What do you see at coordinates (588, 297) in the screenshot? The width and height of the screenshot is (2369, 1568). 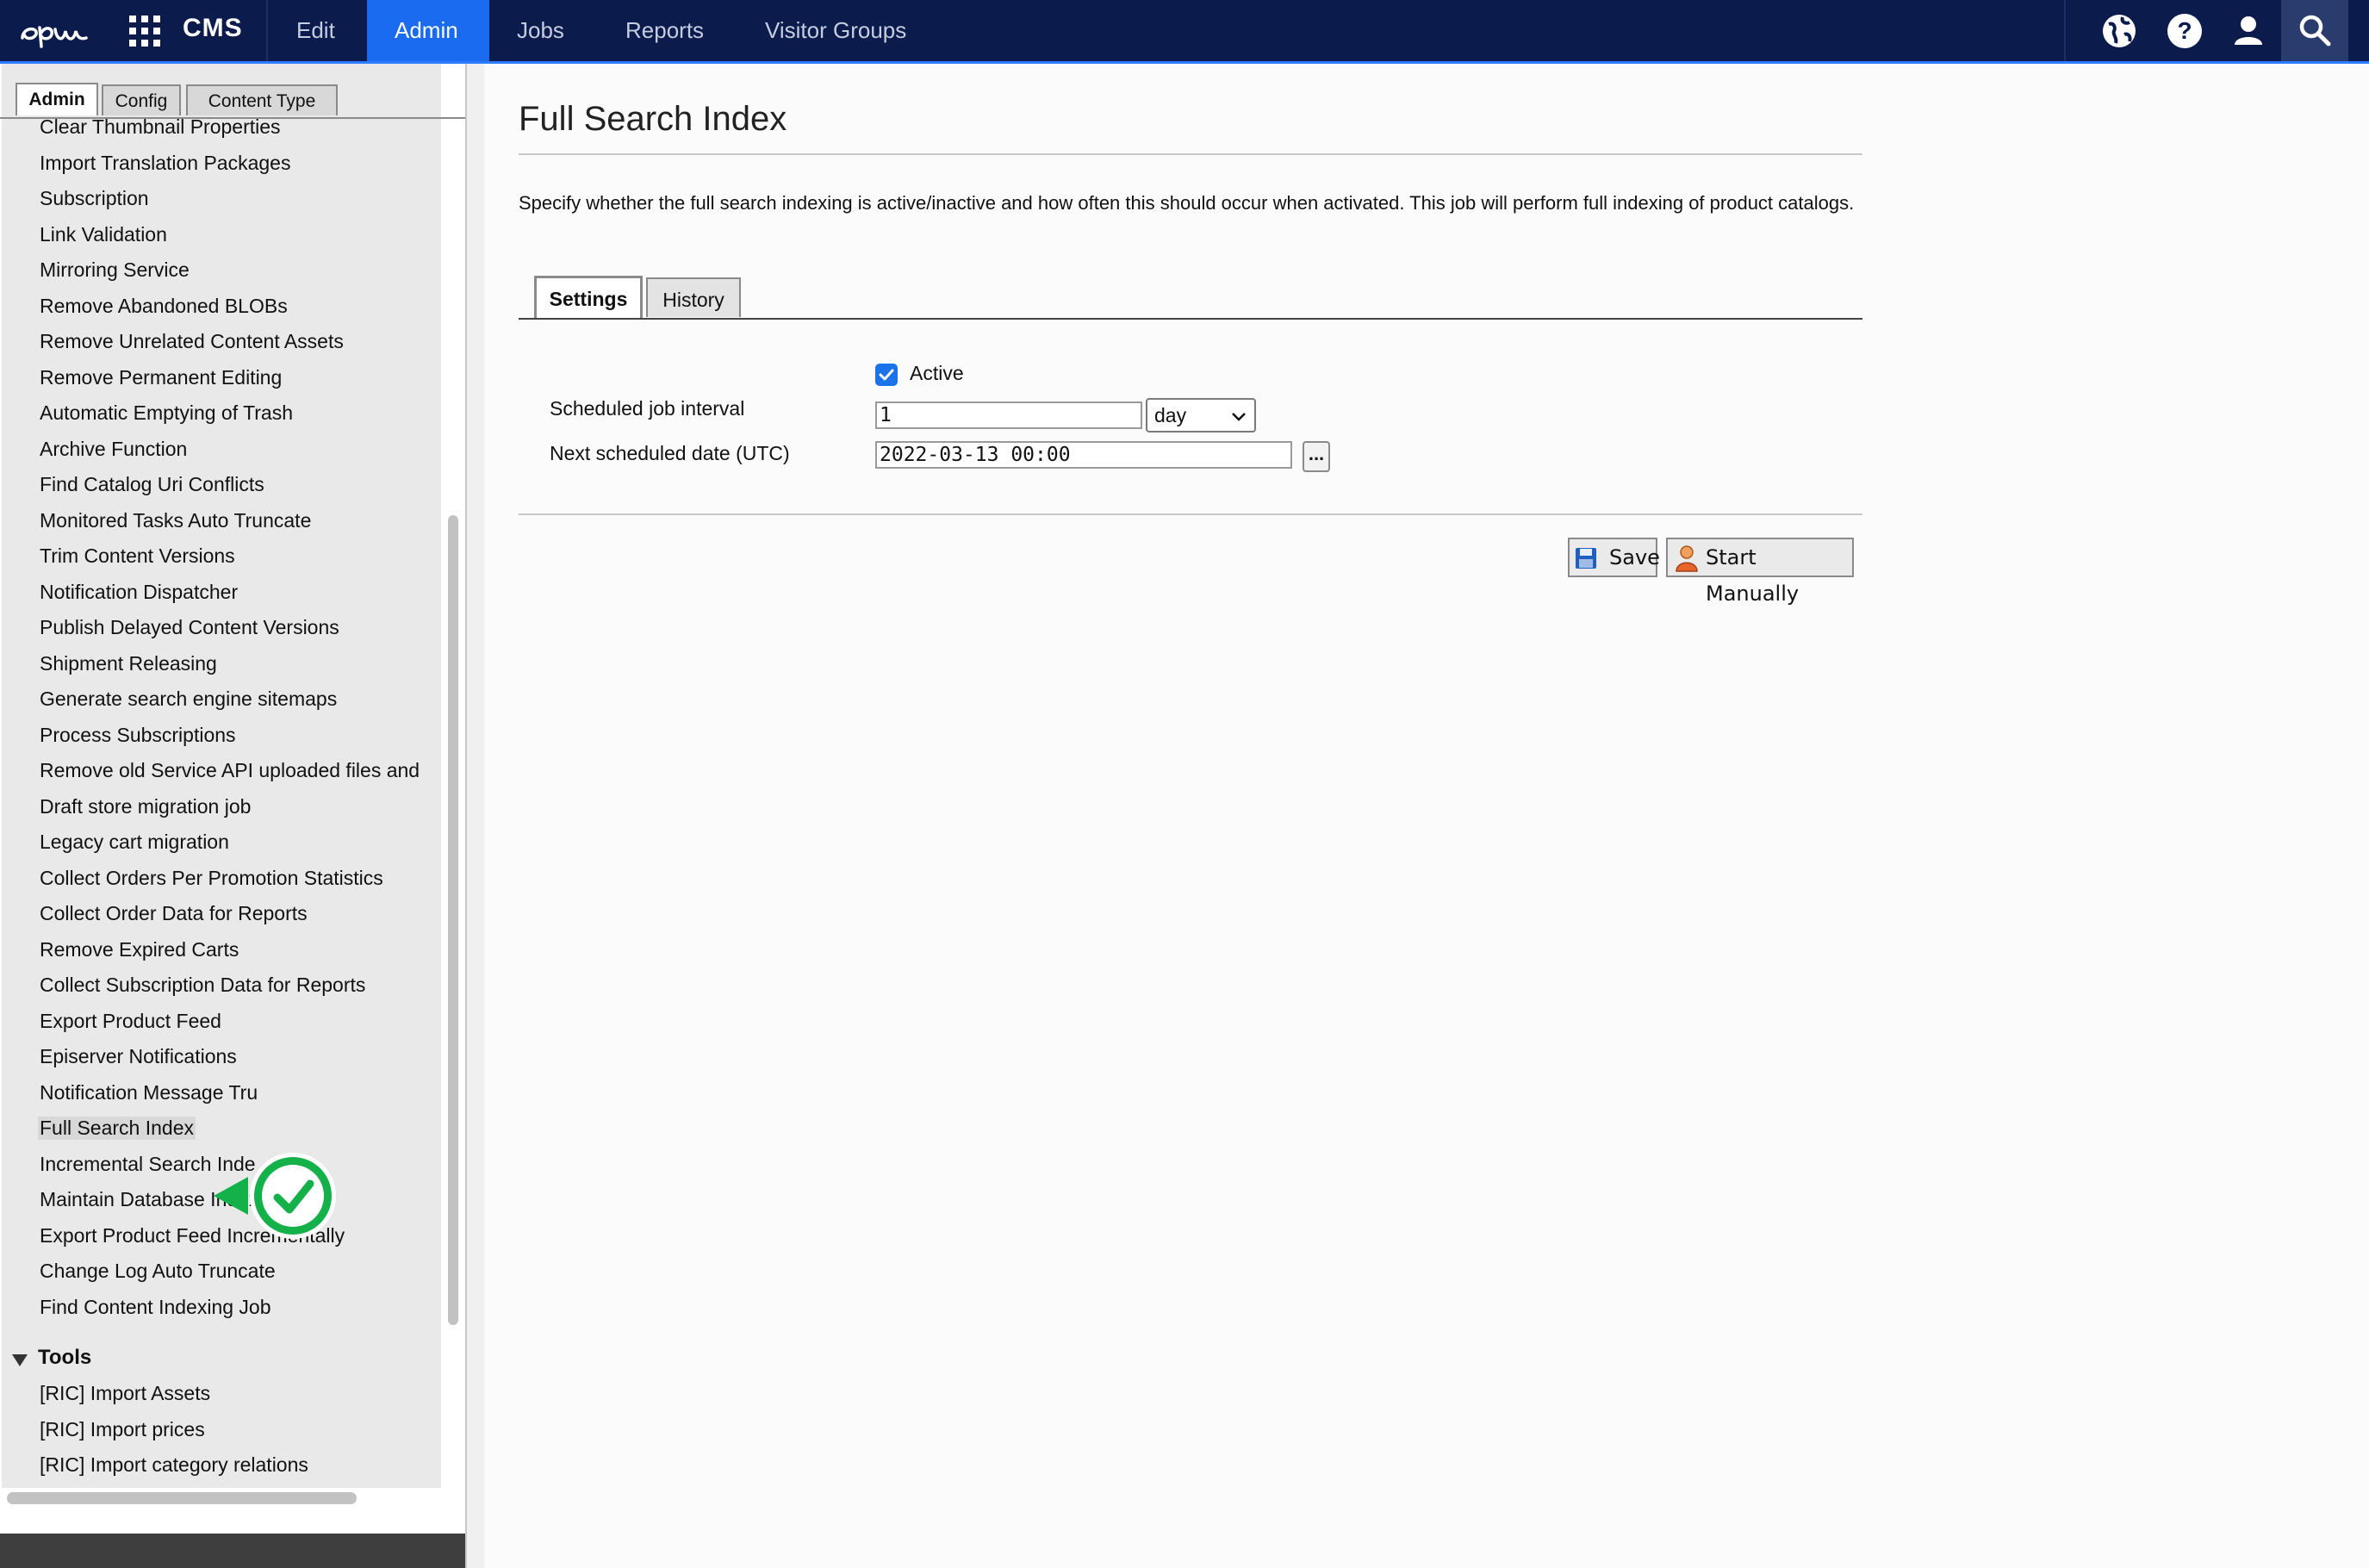 I see `tab-settings: Settings` at bounding box center [588, 297].